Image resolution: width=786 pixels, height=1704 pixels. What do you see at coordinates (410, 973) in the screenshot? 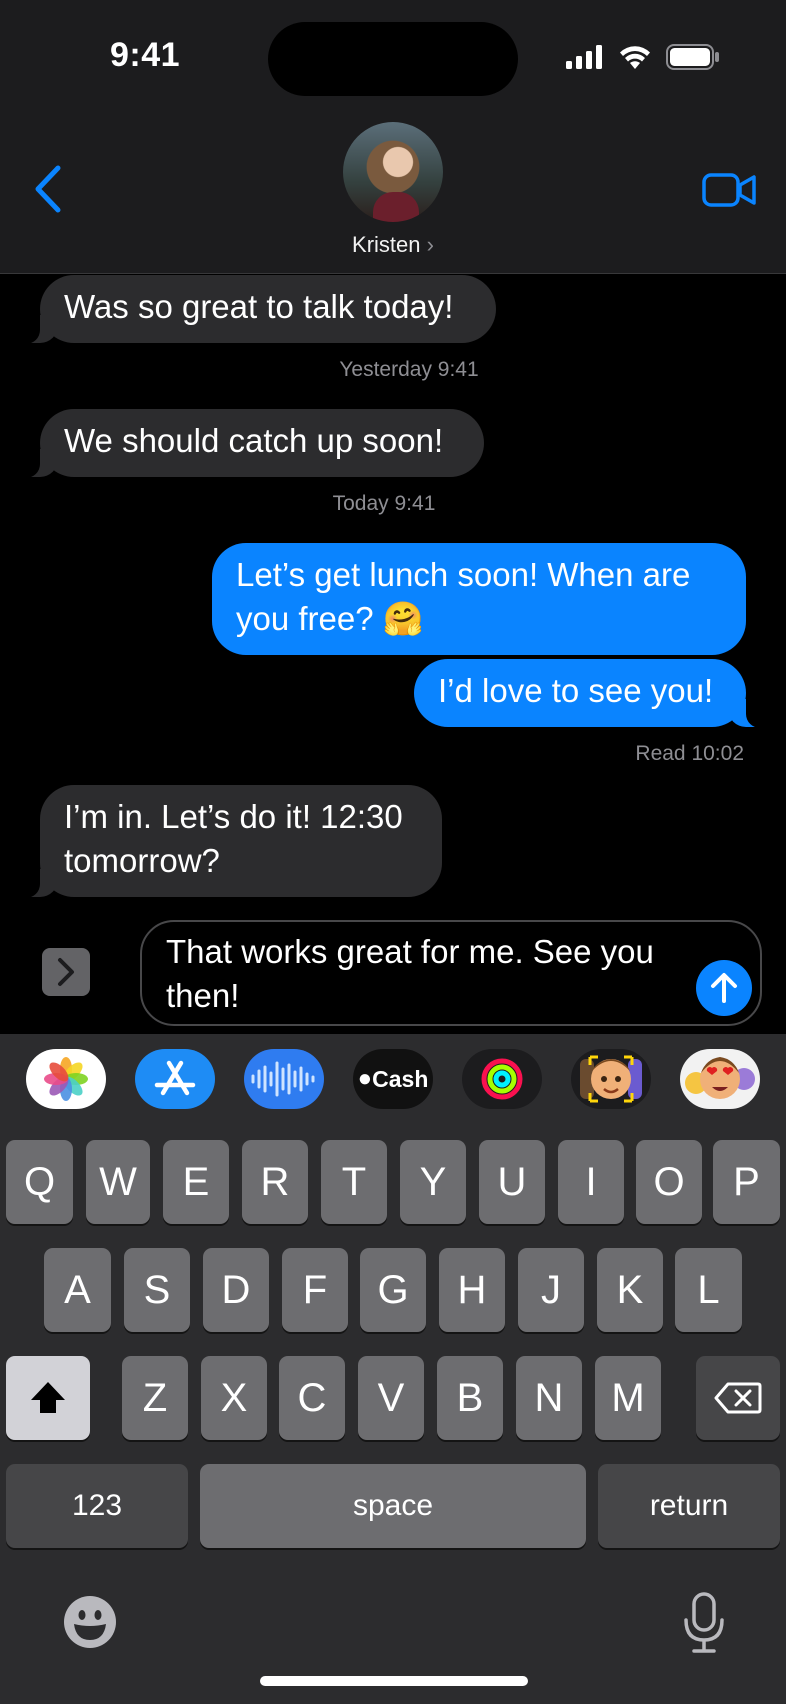
I see `message-input-text: That works great for me. See you then!` at bounding box center [410, 973].